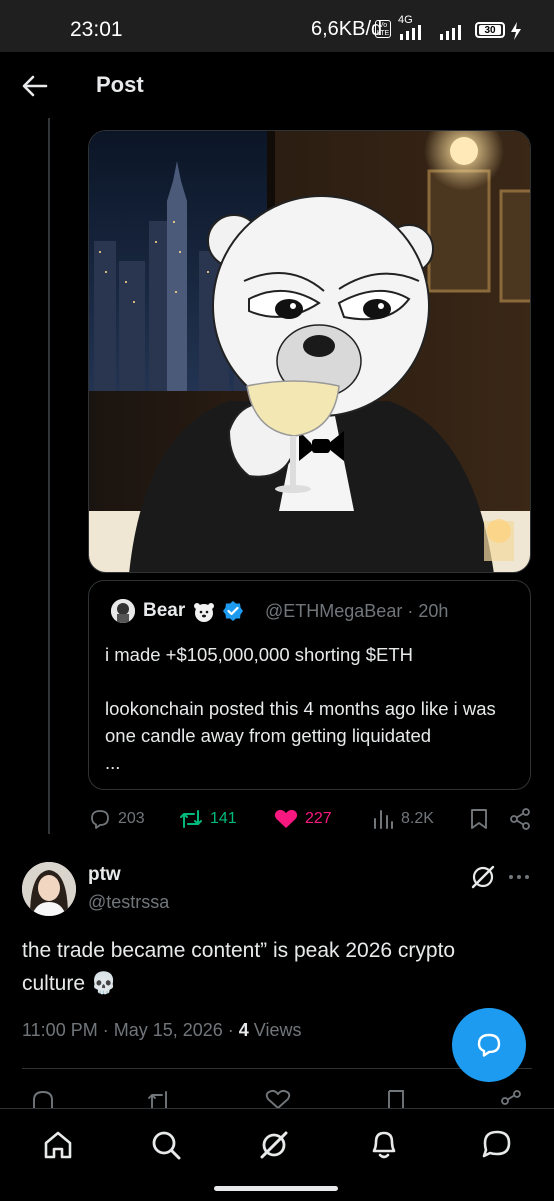 The height and width of the screenshot is (1201, 554). What do you see at coordinates (207, 819) in the screenshot?
I see `repost-button: 141` at bounding box center [207, 819].